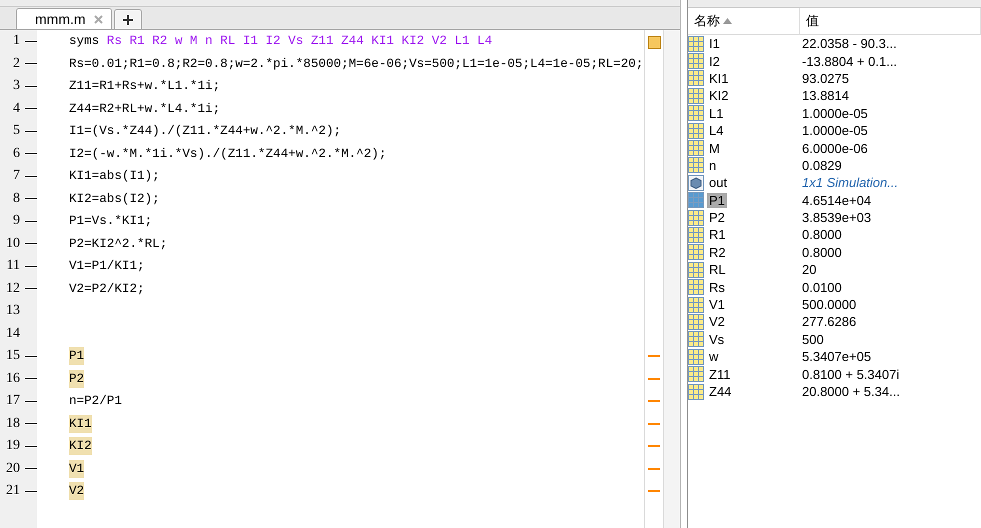 The image size is (981, 528). Describe the element at coordinates (717, 252) in the screenshot. I see `variable-name: R2` at that location.